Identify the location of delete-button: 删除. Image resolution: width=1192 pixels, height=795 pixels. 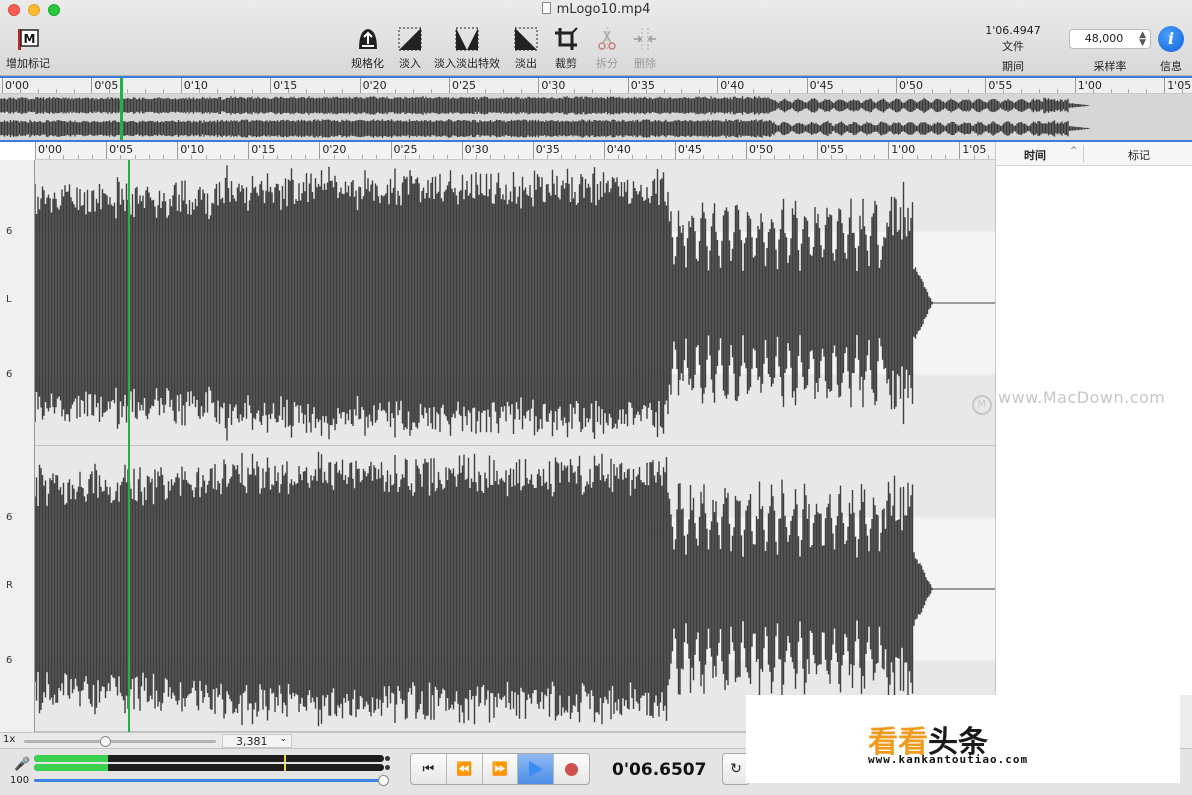
(645, 48).